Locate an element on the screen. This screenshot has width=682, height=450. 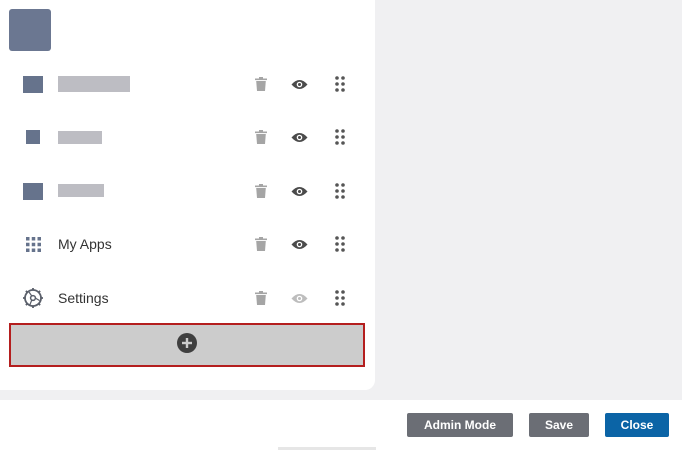
grid-icon is located at coordinates (33, 244).